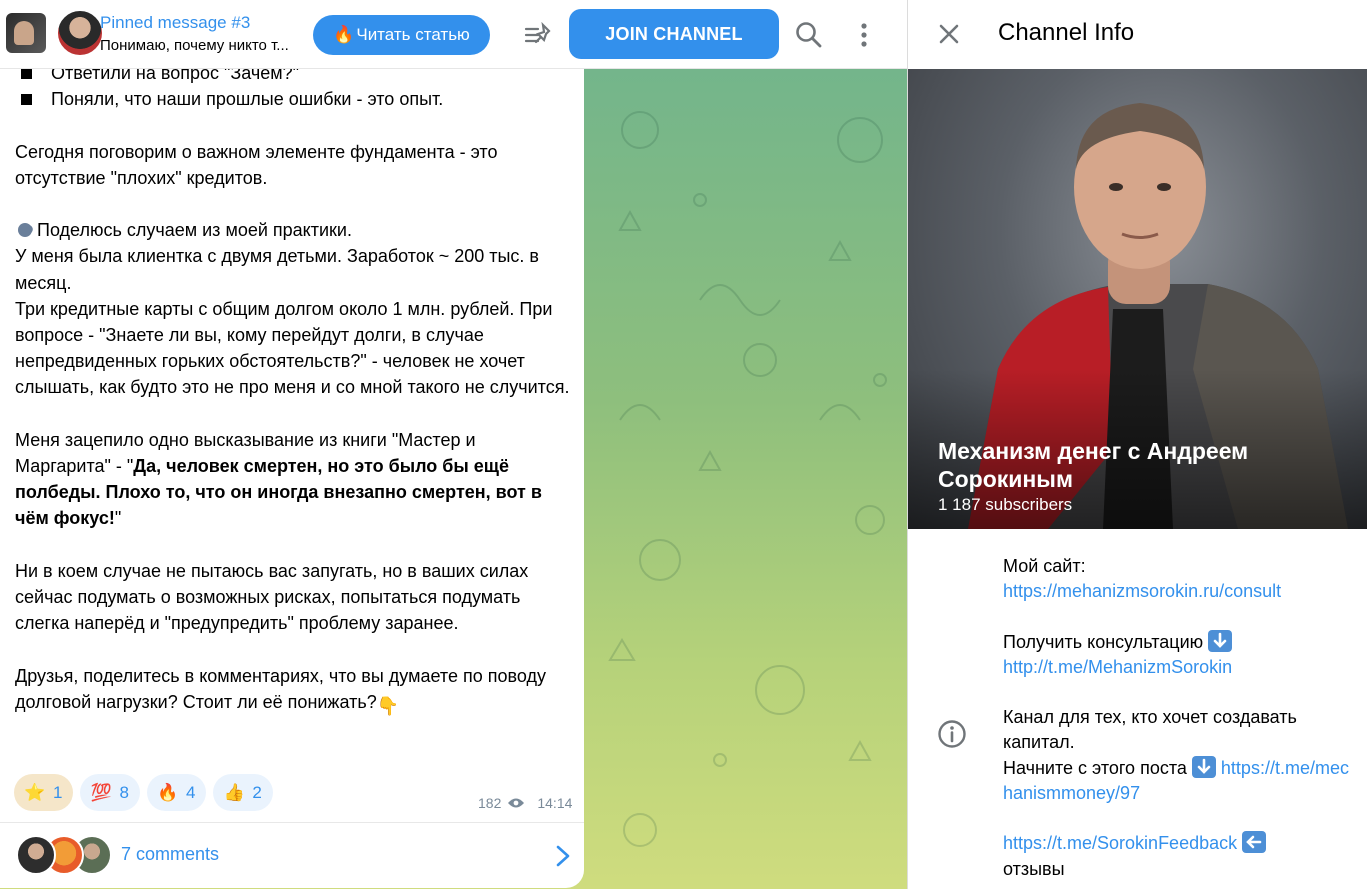 The height and width of the screenshot is (889, 1371). I want to click on read-article-label: Читать статью, so click(413, 34).